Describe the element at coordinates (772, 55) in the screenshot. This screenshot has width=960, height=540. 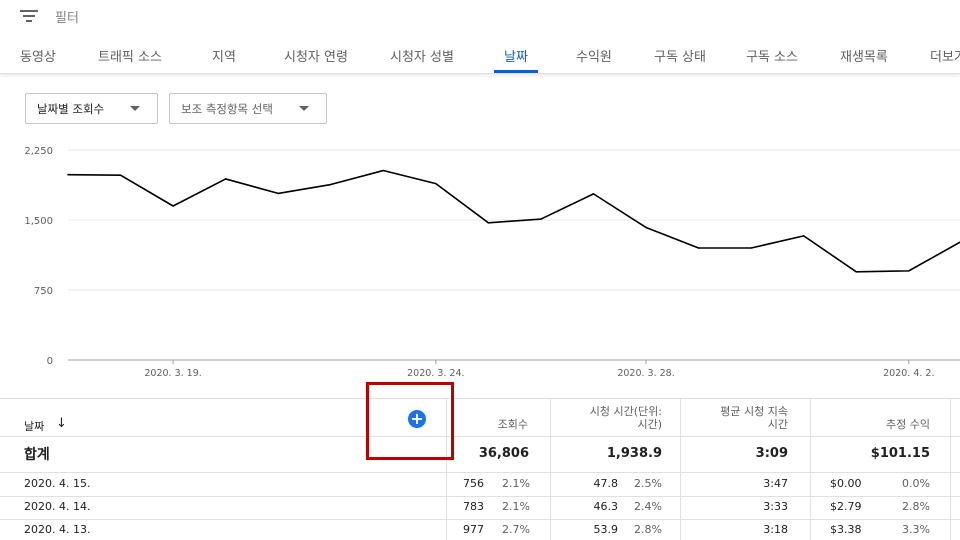
I see `tab-subscription-source: 구독 소스` at that location.